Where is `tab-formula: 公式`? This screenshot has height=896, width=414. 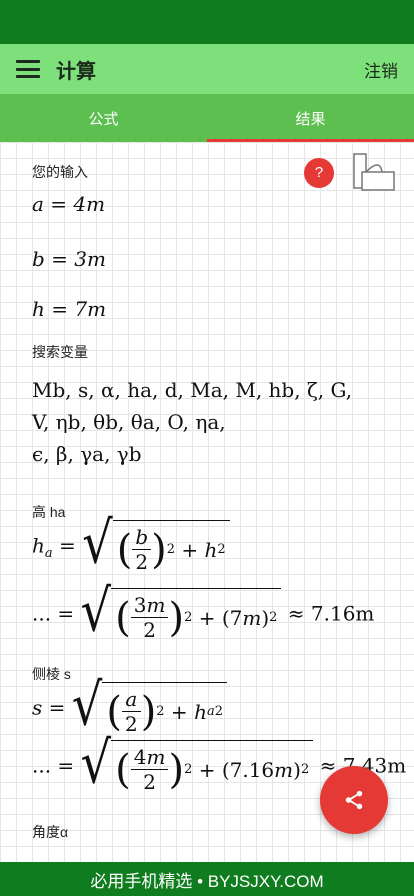 tab-formula: 公式 is located at coordinates (103, 118).